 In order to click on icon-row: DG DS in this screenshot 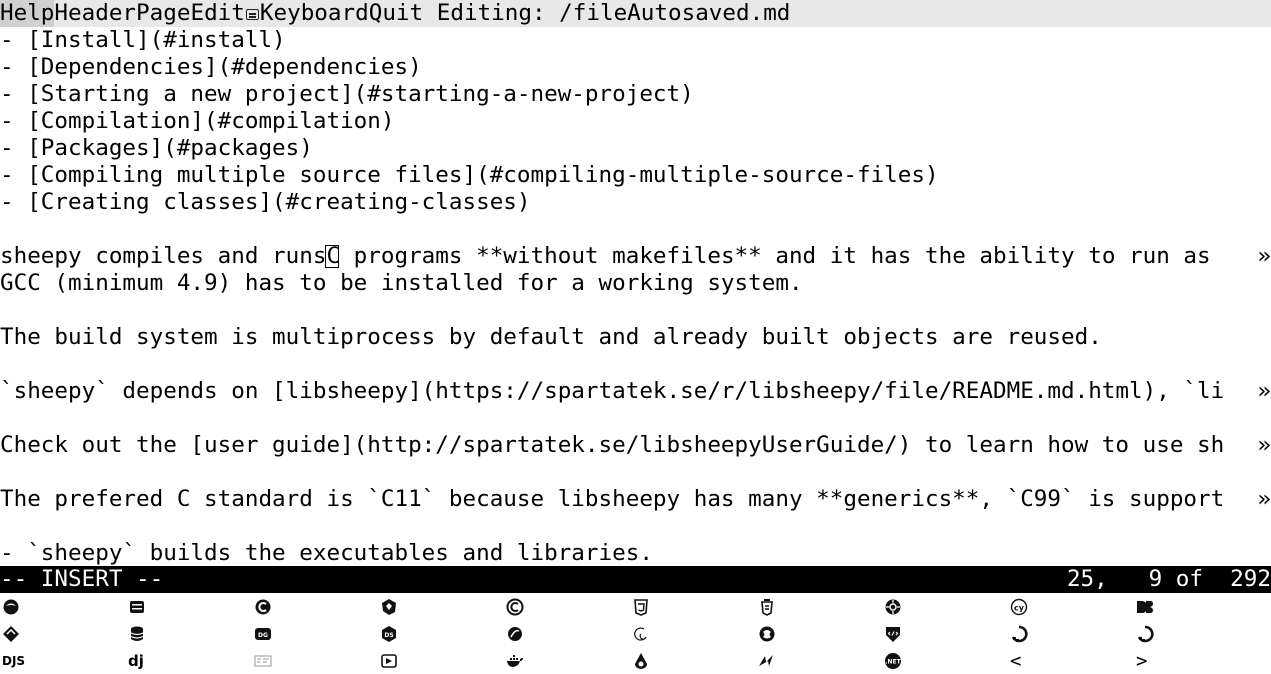, I will do `click(635, 633)`.